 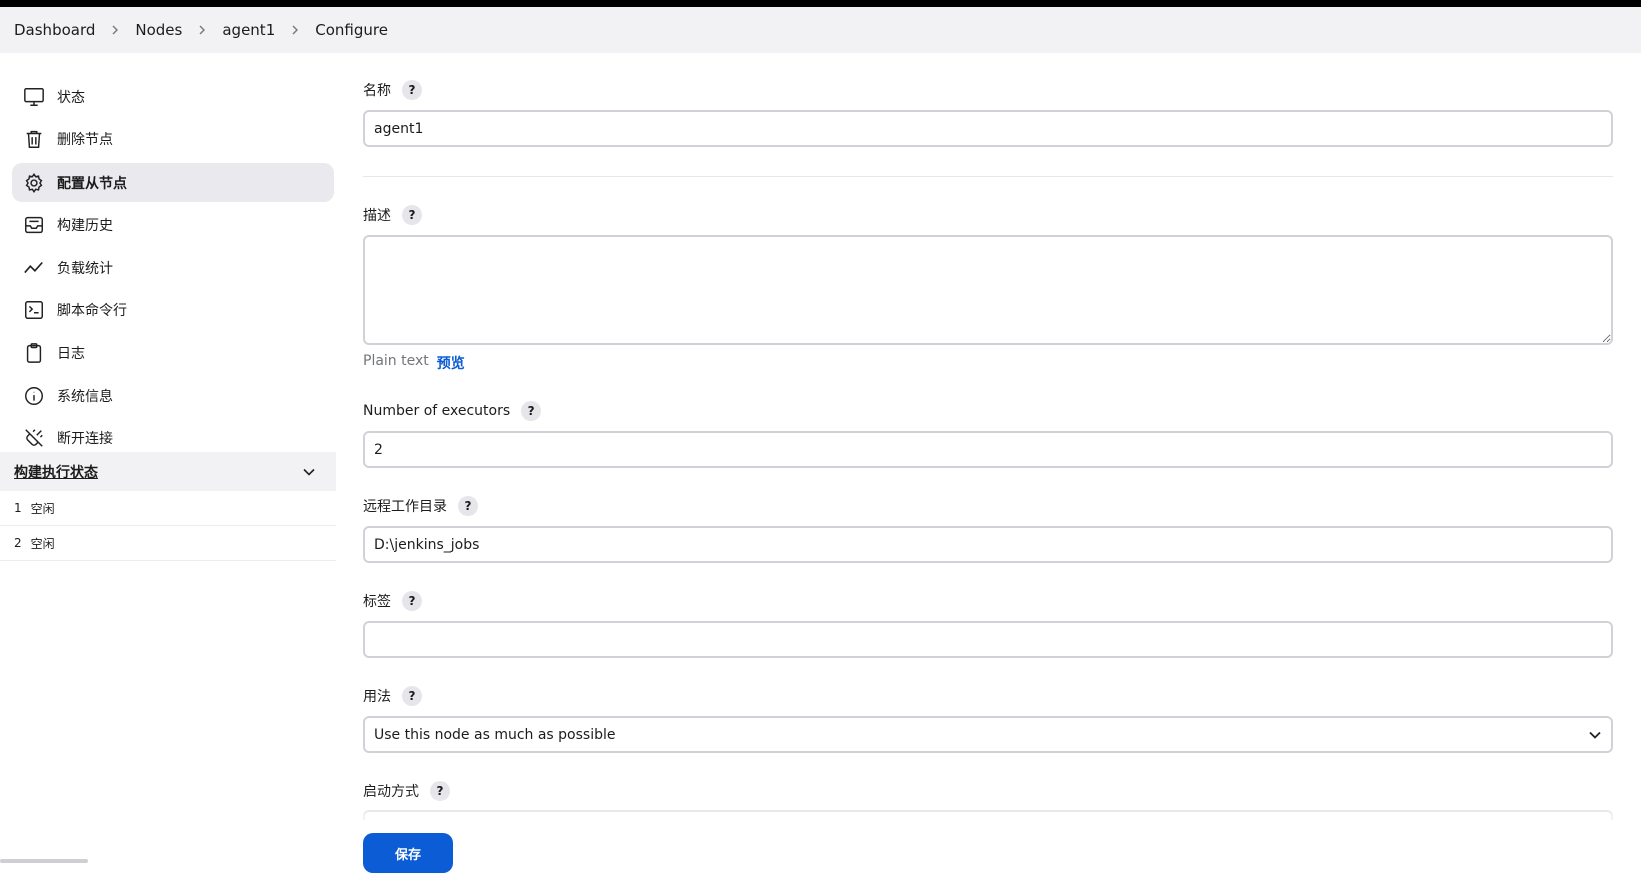 What do you see at coordinates (18, 508) in the screenshot?
I see `executor-number: 1` at bounding box center [18, 508].